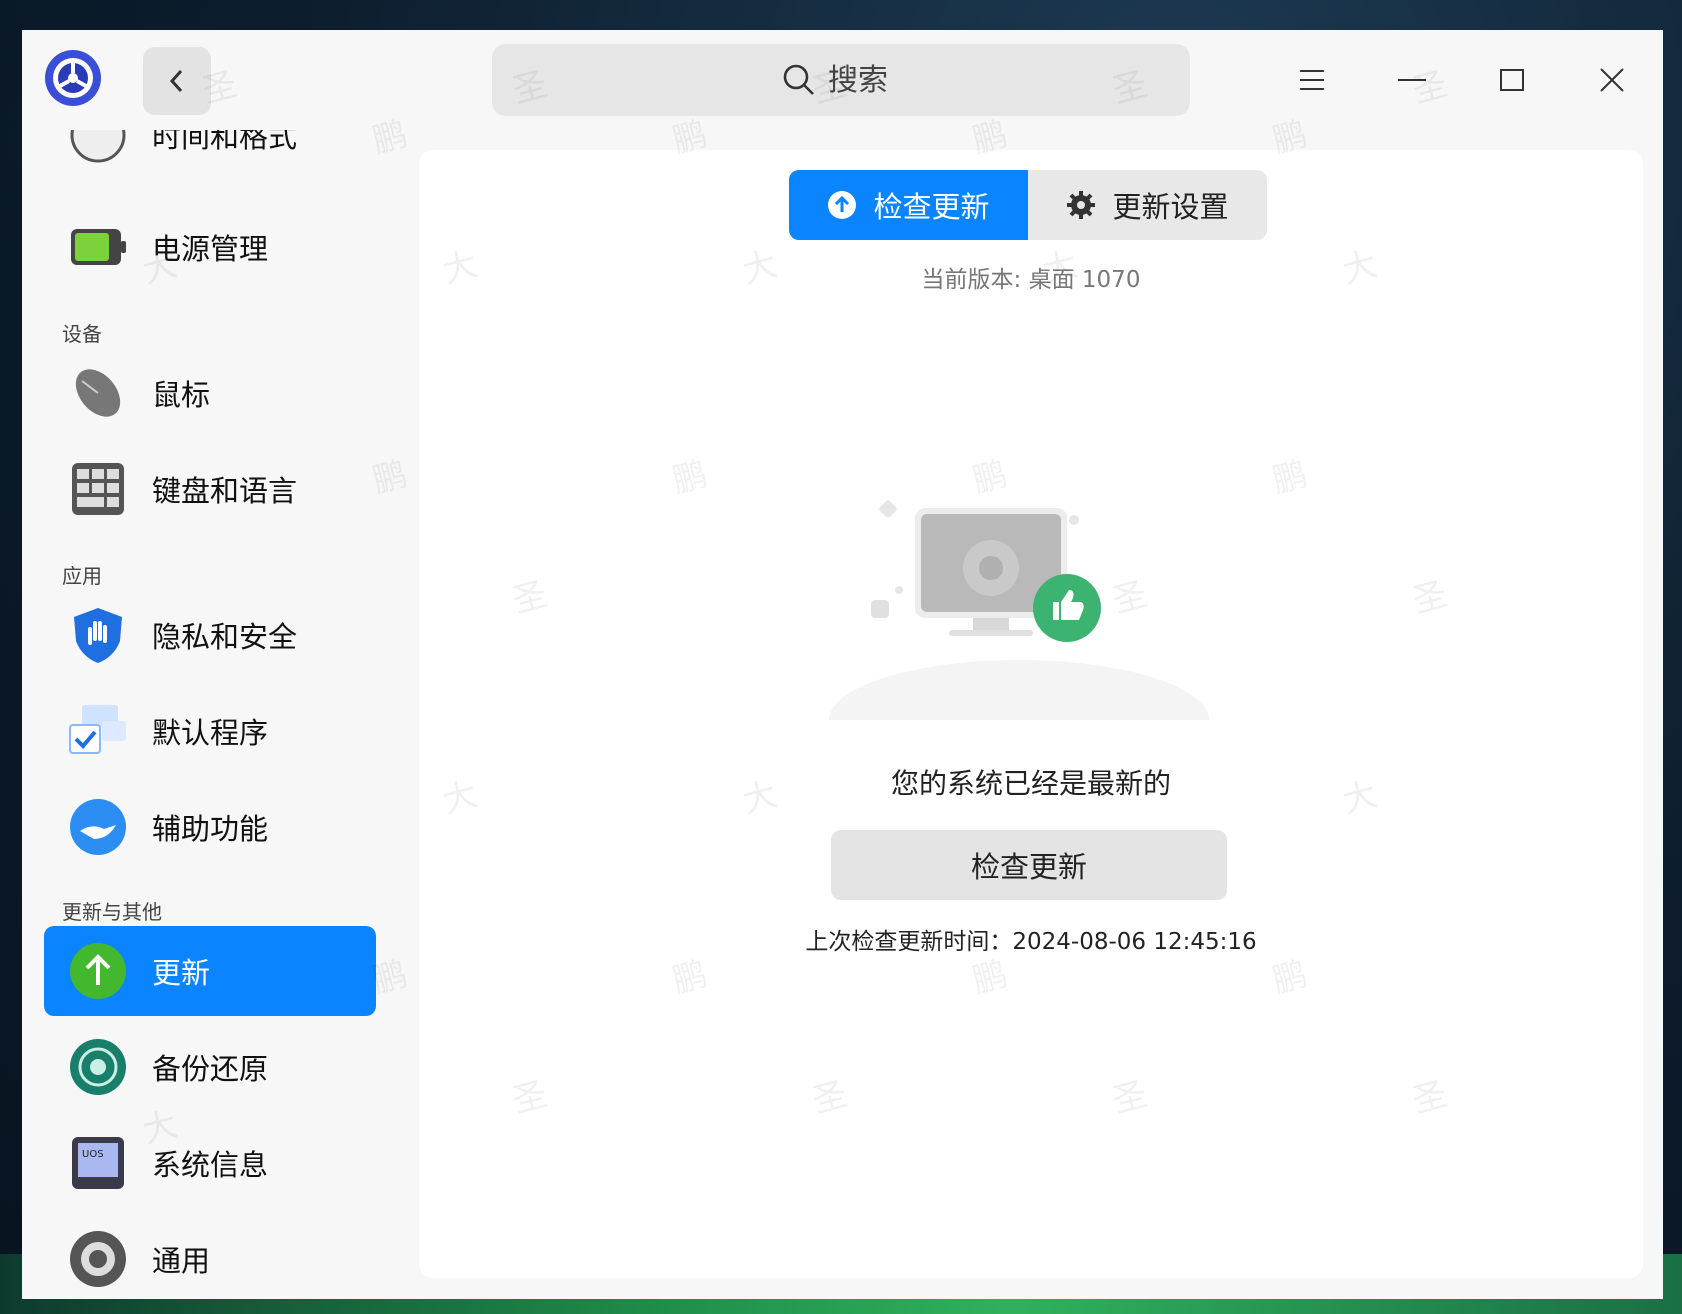  What do you see at coordinates (1019, 610) in the screenshot?
I see `system-uptodate-illustration` at bounding box center [1019, 610].